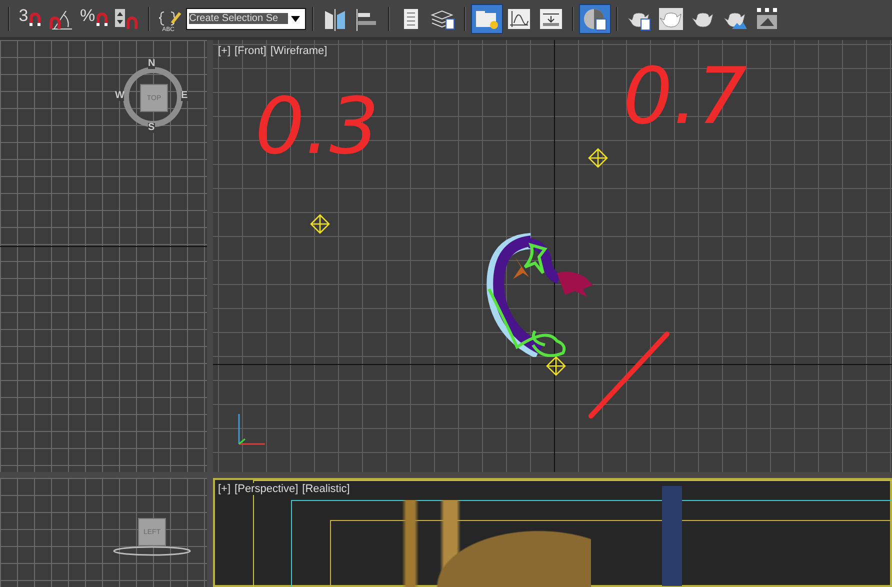  I want to click on spinner-magnet-icon, so click(127, 18).